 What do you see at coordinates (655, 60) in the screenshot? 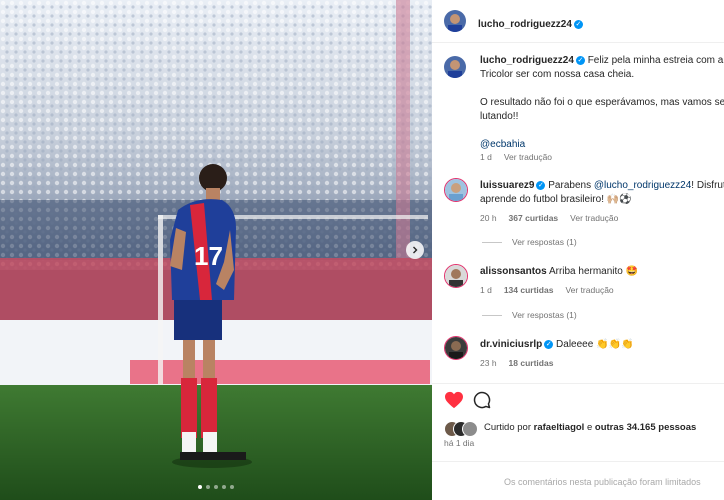
I see `caption-line-1: Feliz pela minha estreia com a c` at bounding box center [655, 60].